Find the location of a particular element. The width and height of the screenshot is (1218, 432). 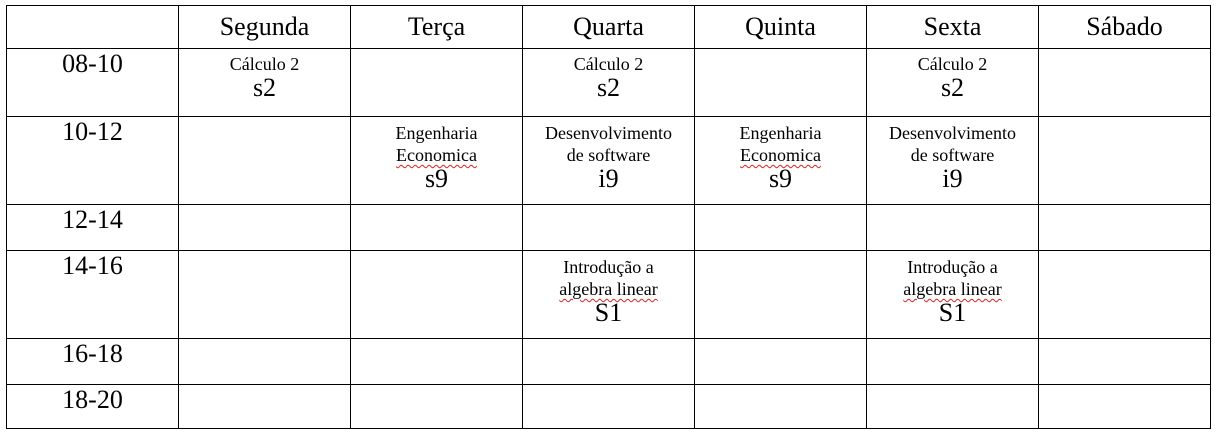

day-header-segunda: Segunda is located at coordinates (264, 27).